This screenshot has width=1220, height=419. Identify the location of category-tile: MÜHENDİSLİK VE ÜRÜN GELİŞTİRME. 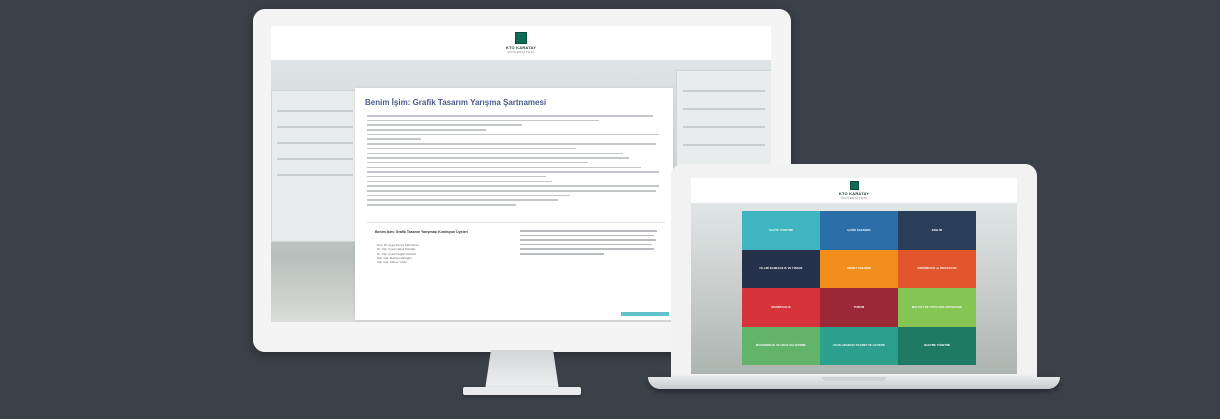
(781, 345).